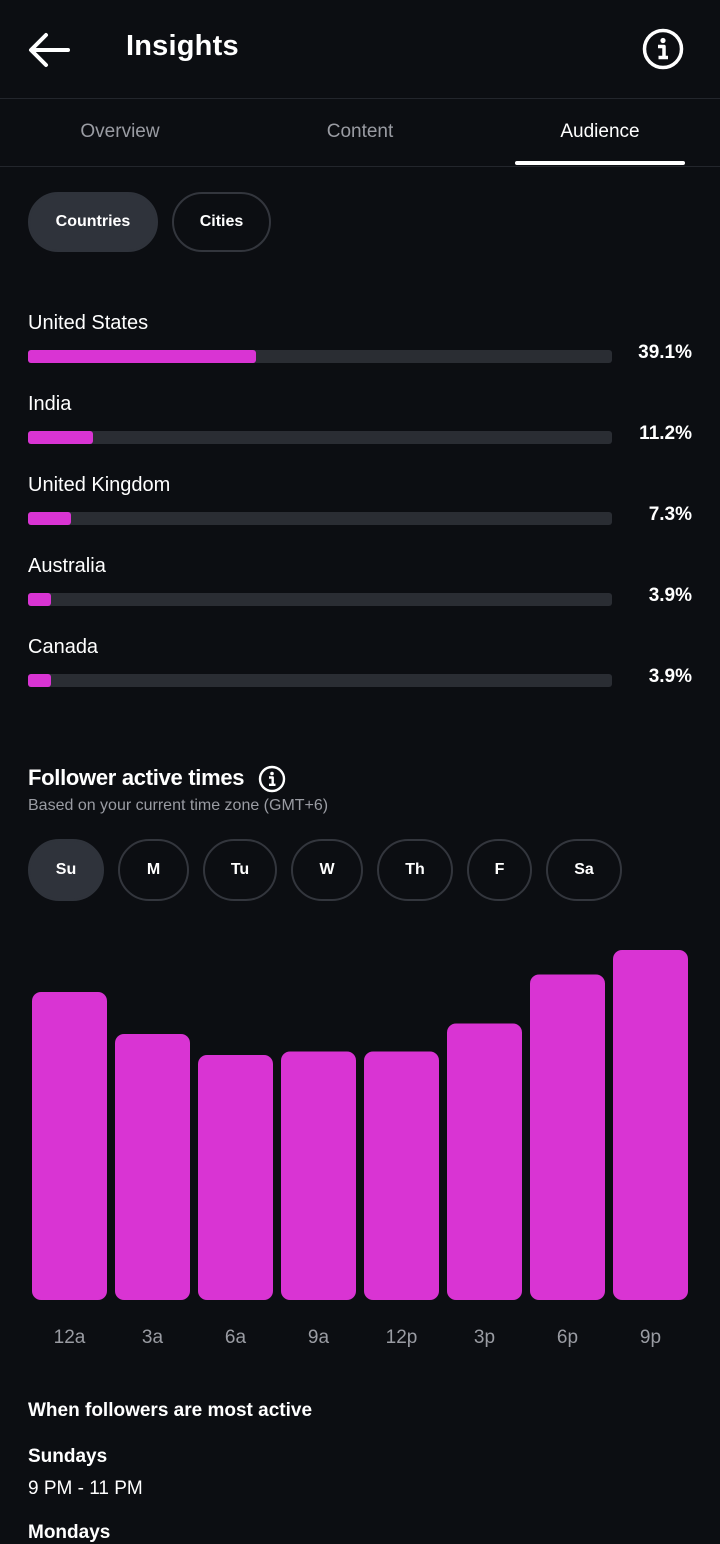 This screenshot has width=720, height=1544. I want to click on back-button, so click(49, 50).